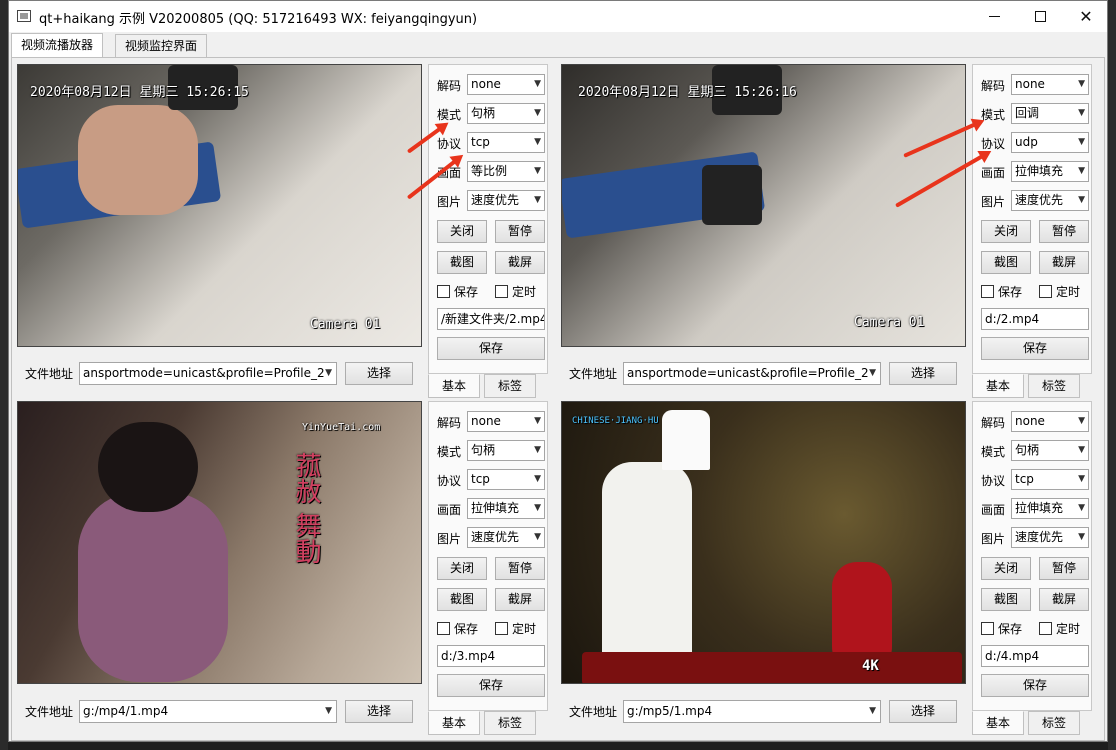 The image size is (1116, 750). Describe the element at coordinates (208, 711) in the screenshot. I see `file-address-combo: g:/mp4/1.mp4 ▼` at that location.